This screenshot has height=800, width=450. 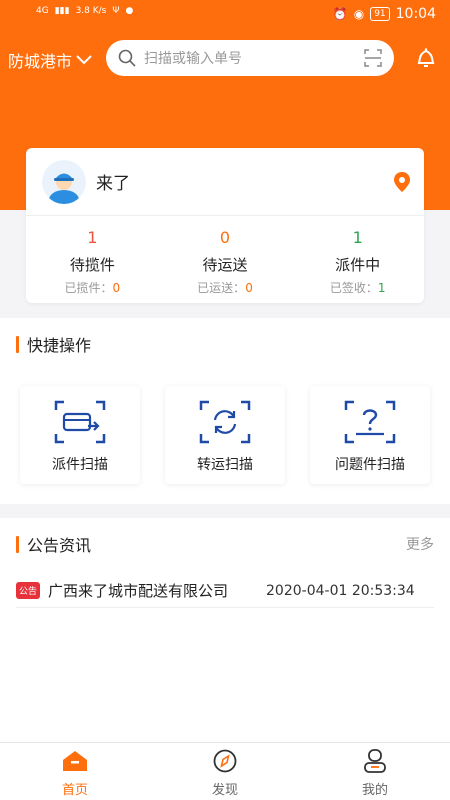 I want to click on city-label: 防城港市, so click(x=40, y=61).